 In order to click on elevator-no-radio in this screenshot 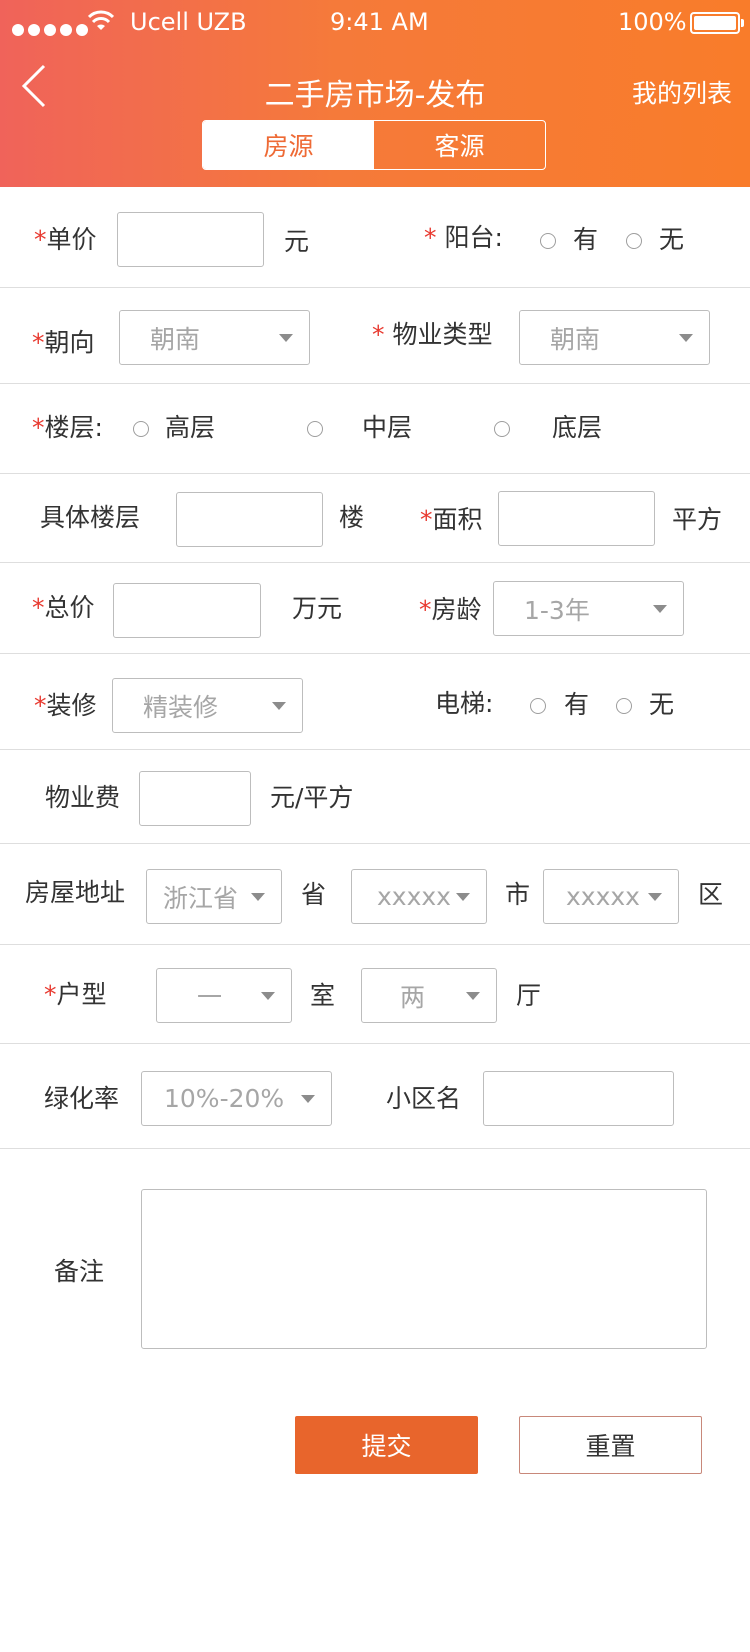, I will do `click(624, 706)`.